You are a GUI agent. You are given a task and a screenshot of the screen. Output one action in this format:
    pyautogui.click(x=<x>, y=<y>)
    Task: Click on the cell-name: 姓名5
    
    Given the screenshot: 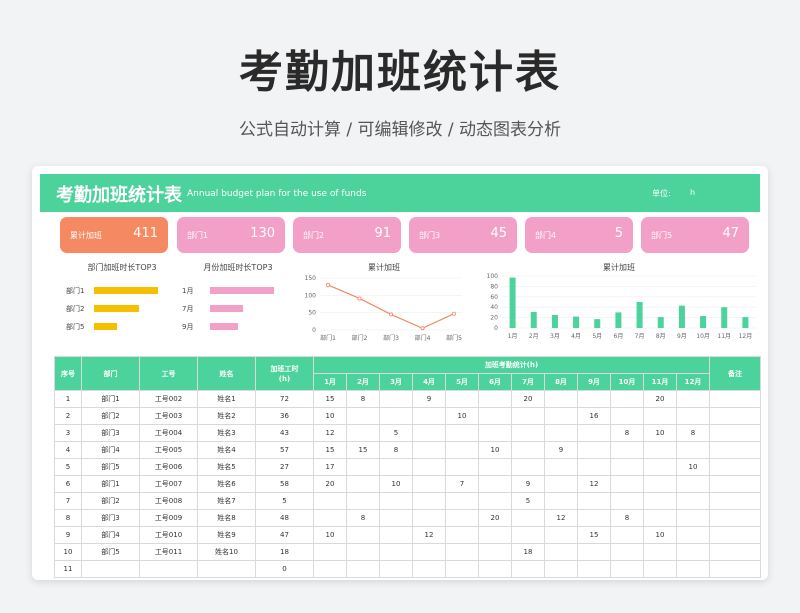 What is the action you would take?
    pyautogui.click(x=226, y=467)
    